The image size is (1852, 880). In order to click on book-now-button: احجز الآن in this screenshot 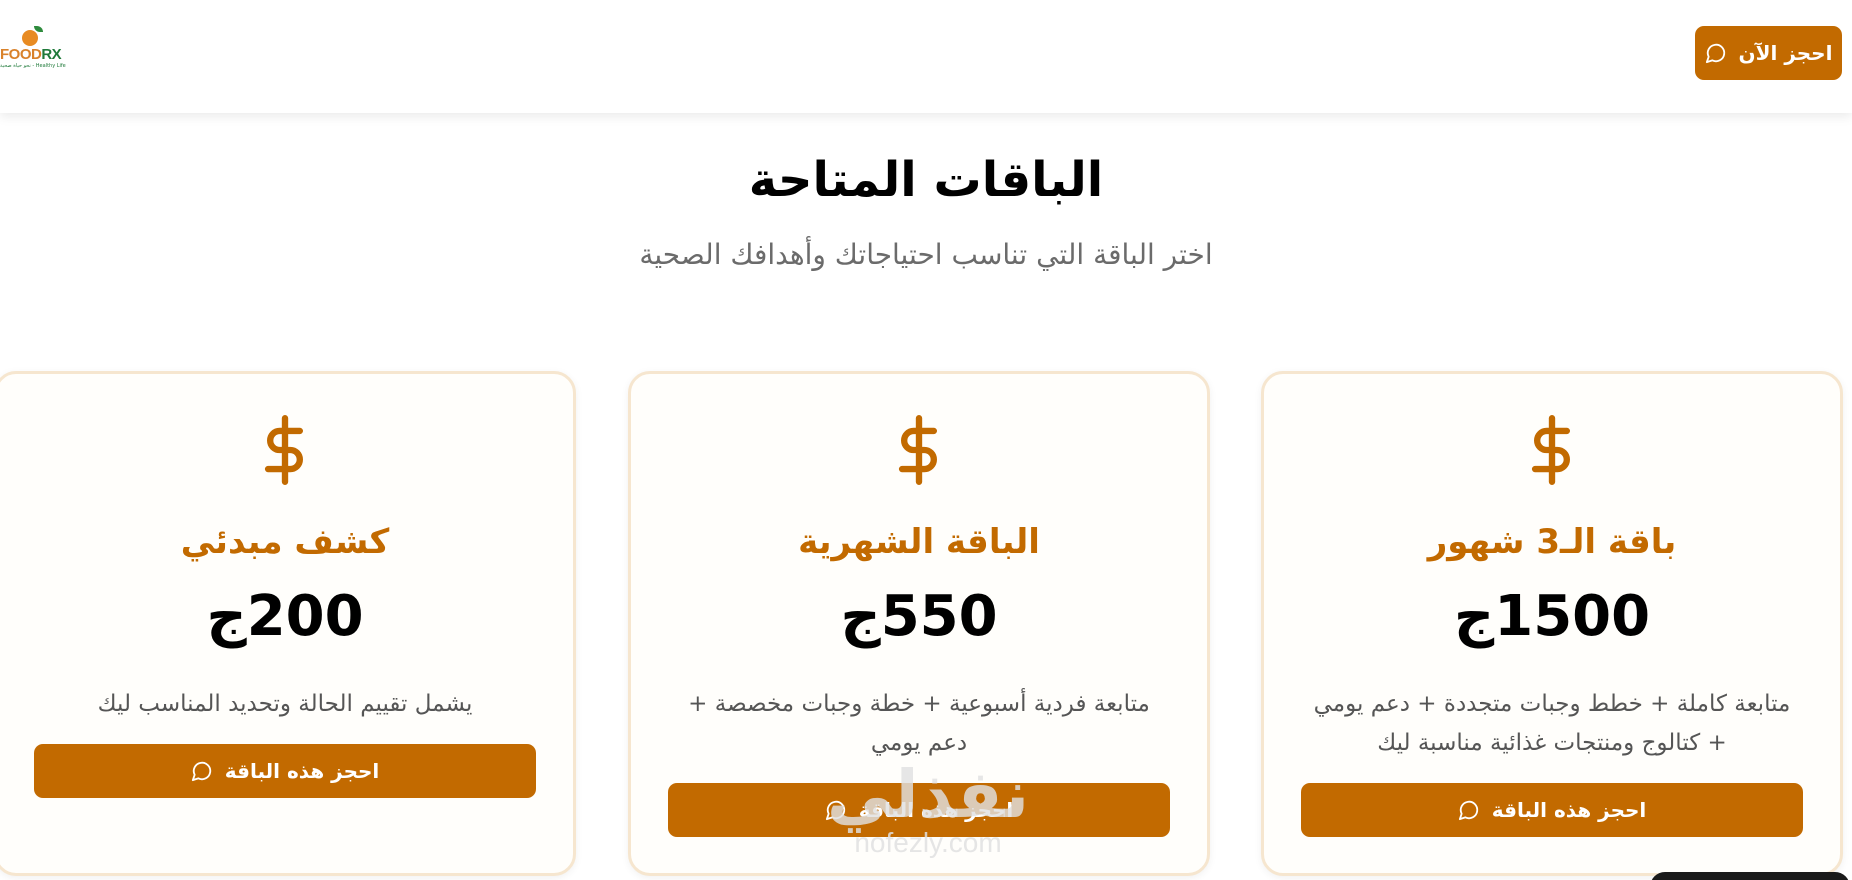, I will do `click(1768, 53)`.